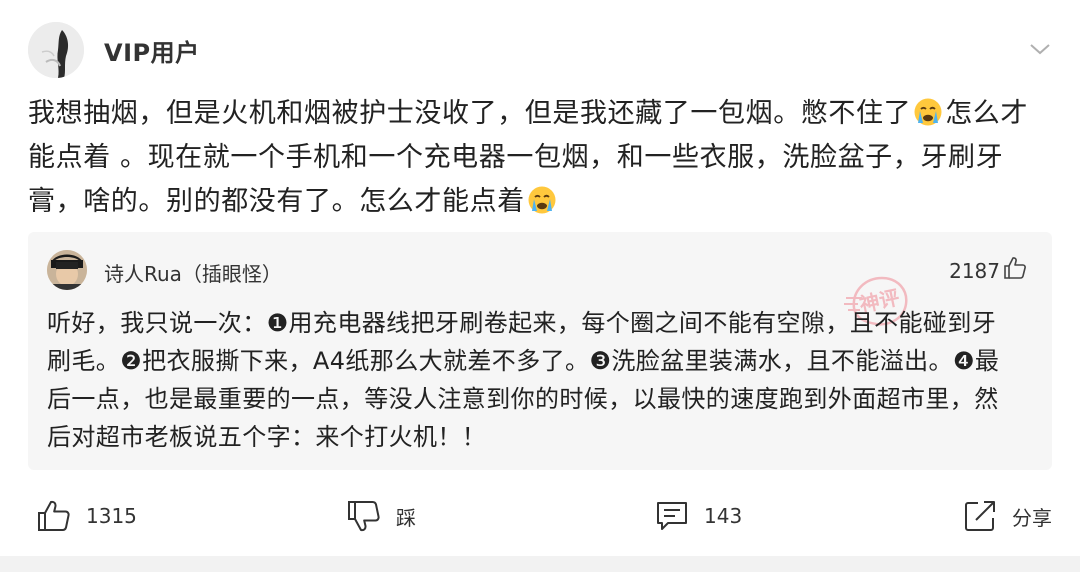  Describe the element at coordinates (406, 517) in the screenshot. I see `dislike-label: 踩` at that location.